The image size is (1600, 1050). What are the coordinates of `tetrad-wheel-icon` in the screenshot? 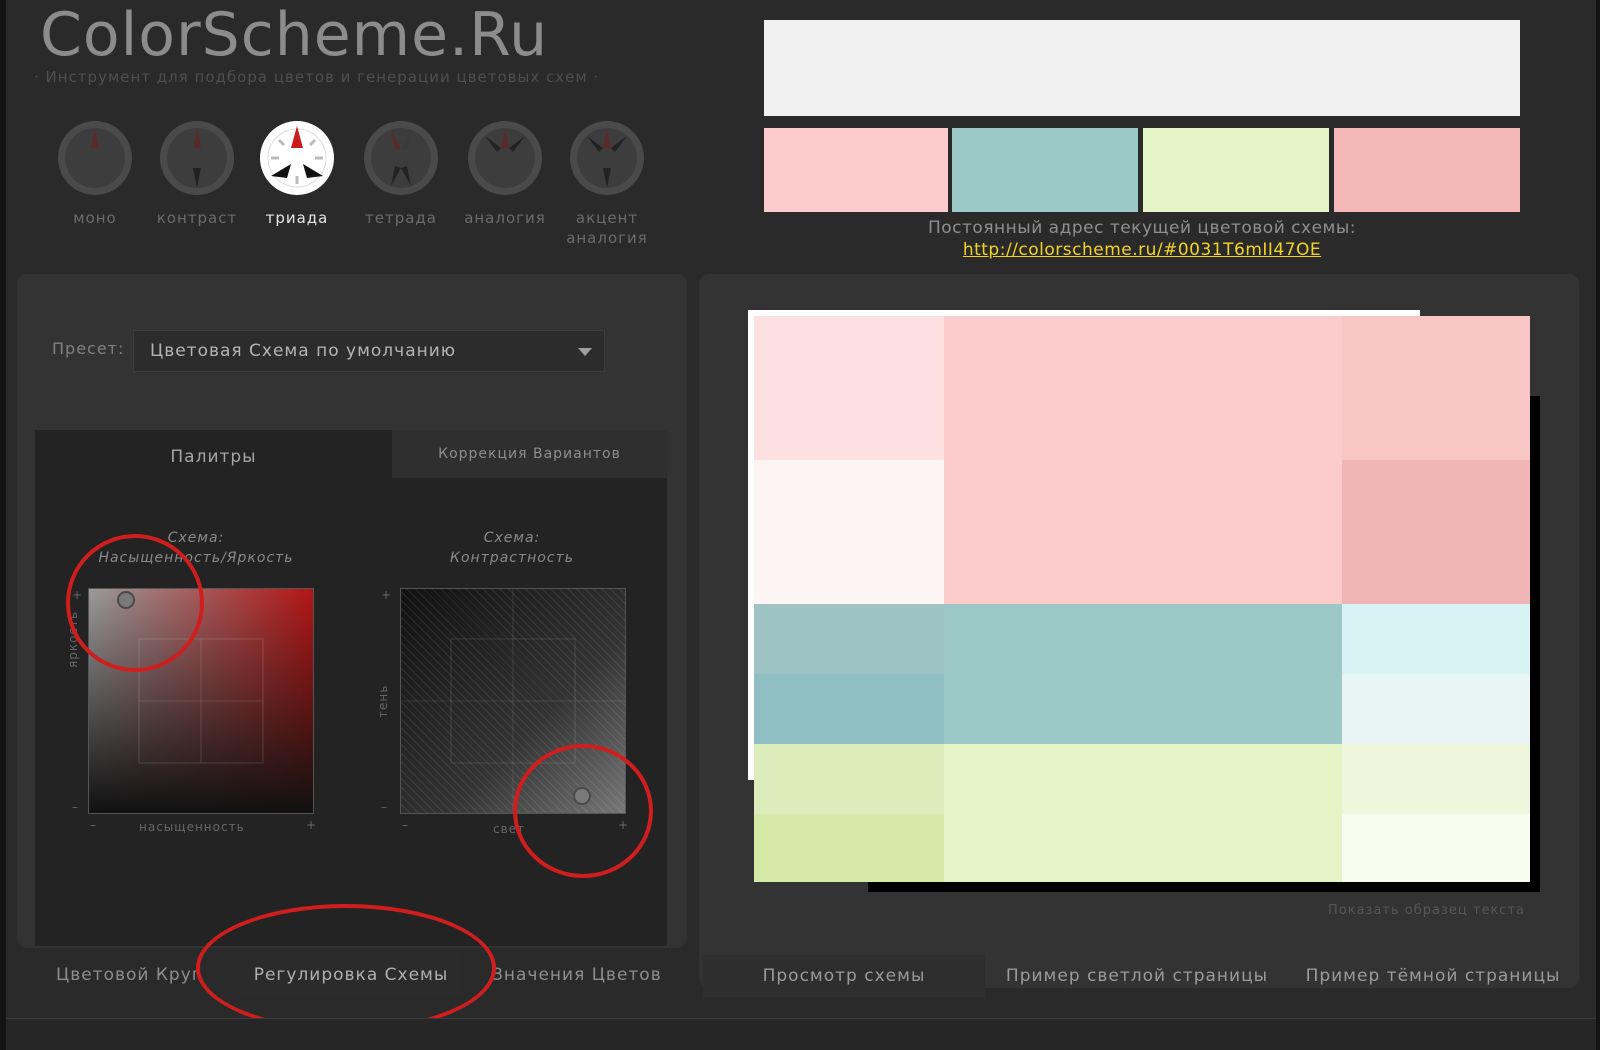 It's located at (401, 158).